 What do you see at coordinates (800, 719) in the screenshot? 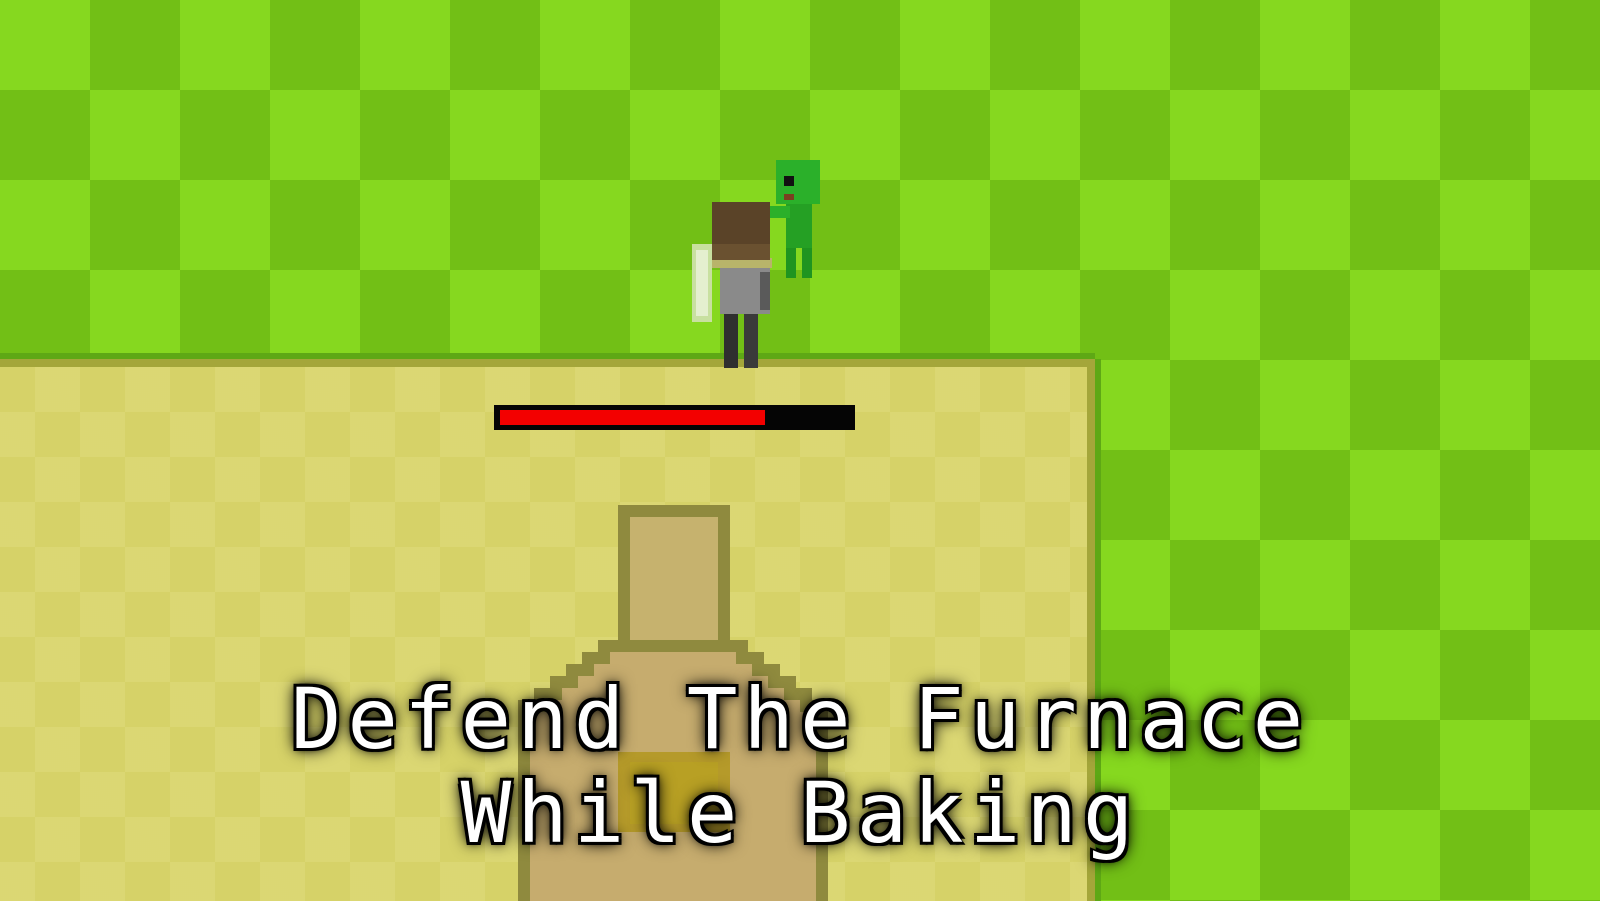
I see `title-line-1: Defend The Furnace` at bounding box center [800, 719].